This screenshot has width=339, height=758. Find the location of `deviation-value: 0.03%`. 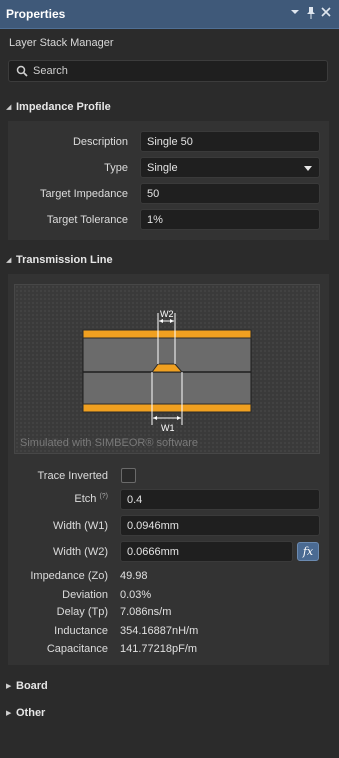

deviation-value: 0.03% is located at coordinates (136, 595).